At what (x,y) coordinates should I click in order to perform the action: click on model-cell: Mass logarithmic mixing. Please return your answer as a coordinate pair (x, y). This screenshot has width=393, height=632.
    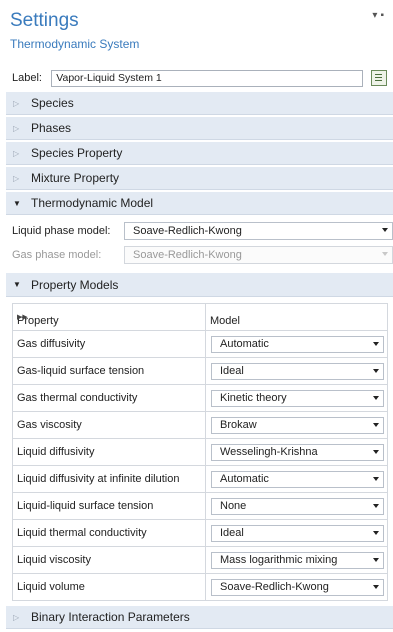
    Looking at the image, I should click on (296, 560).